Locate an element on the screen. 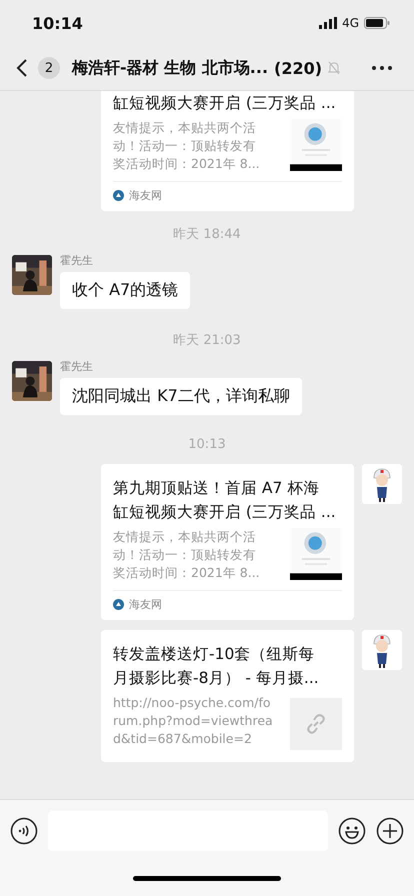 Image resolution: width=414 pixels, height=896 pixels. plus-icon is located at coordinates (390, 831).